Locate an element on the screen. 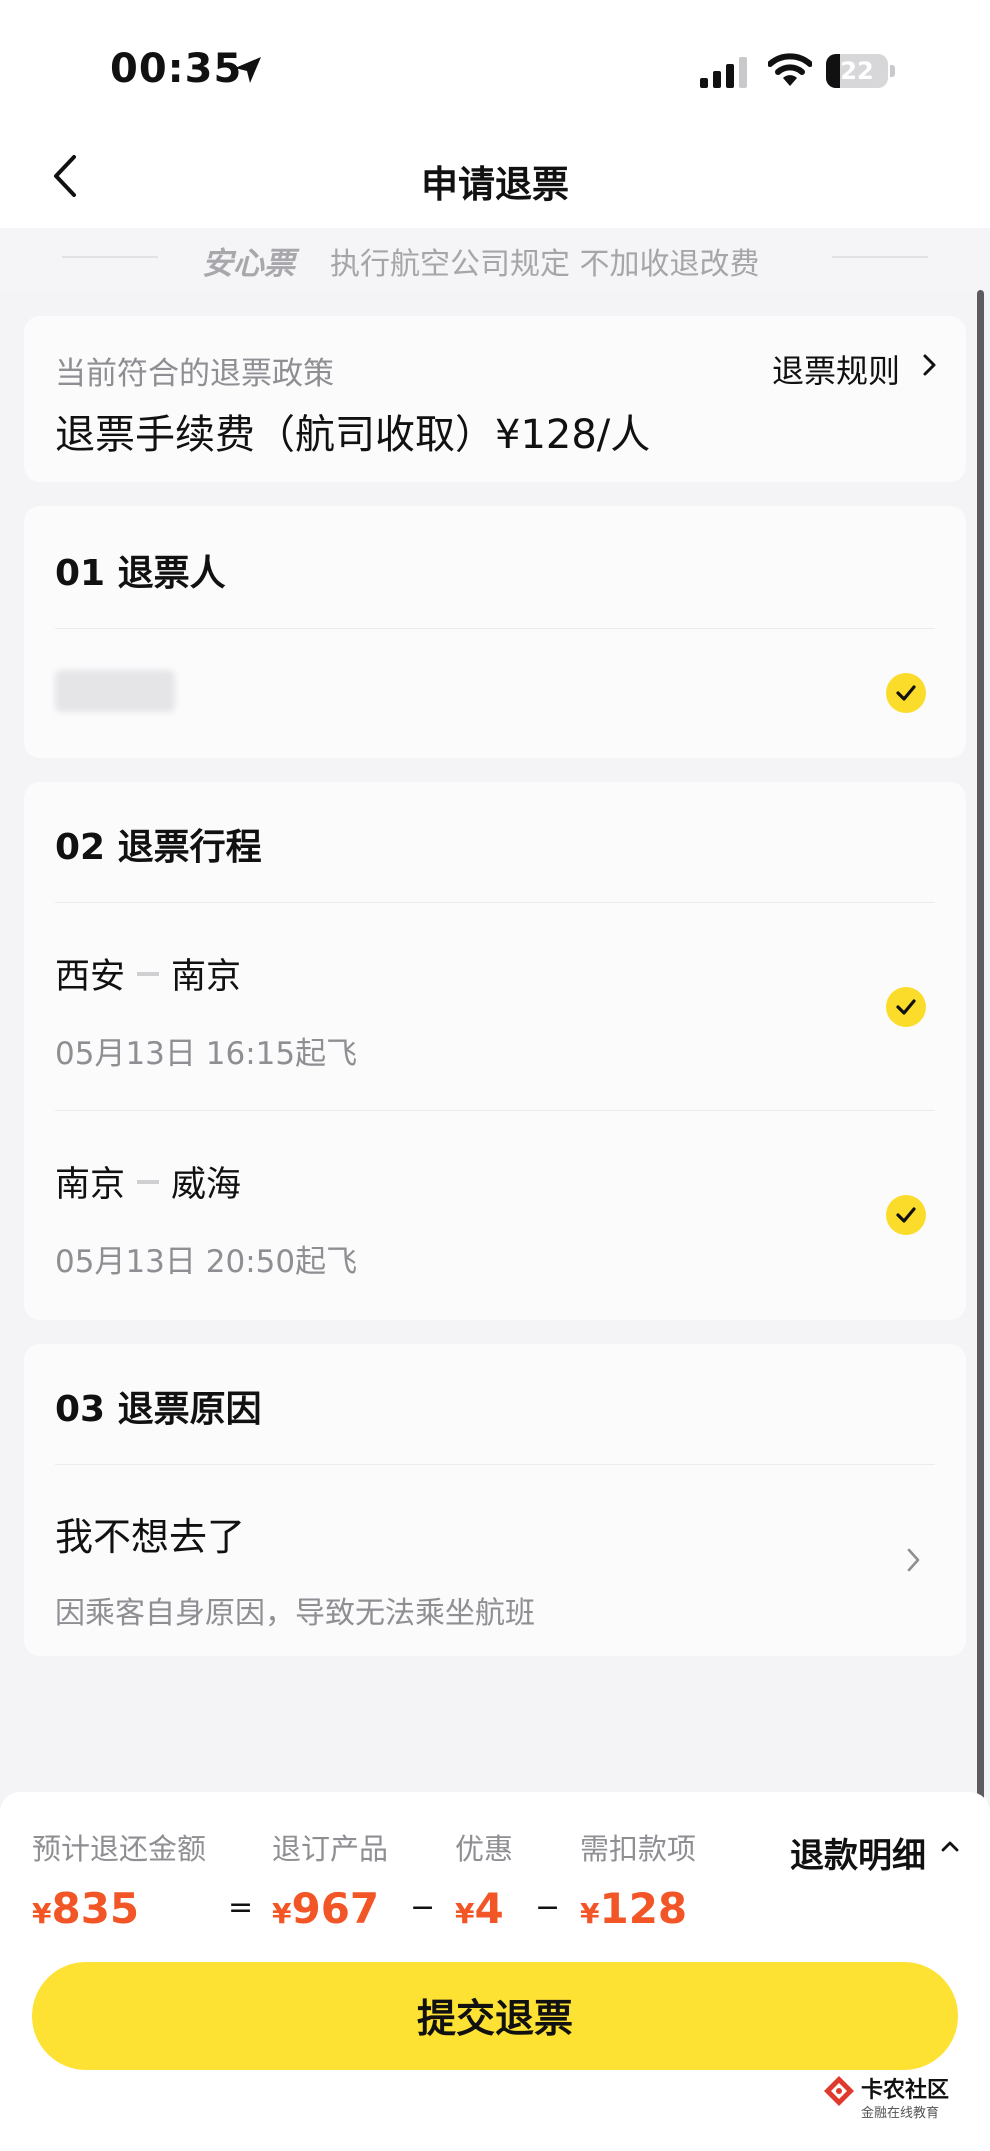 The width and height of the screenshot is (990, 2151). battery-icon: 22 is located at coordinates (861, 71).